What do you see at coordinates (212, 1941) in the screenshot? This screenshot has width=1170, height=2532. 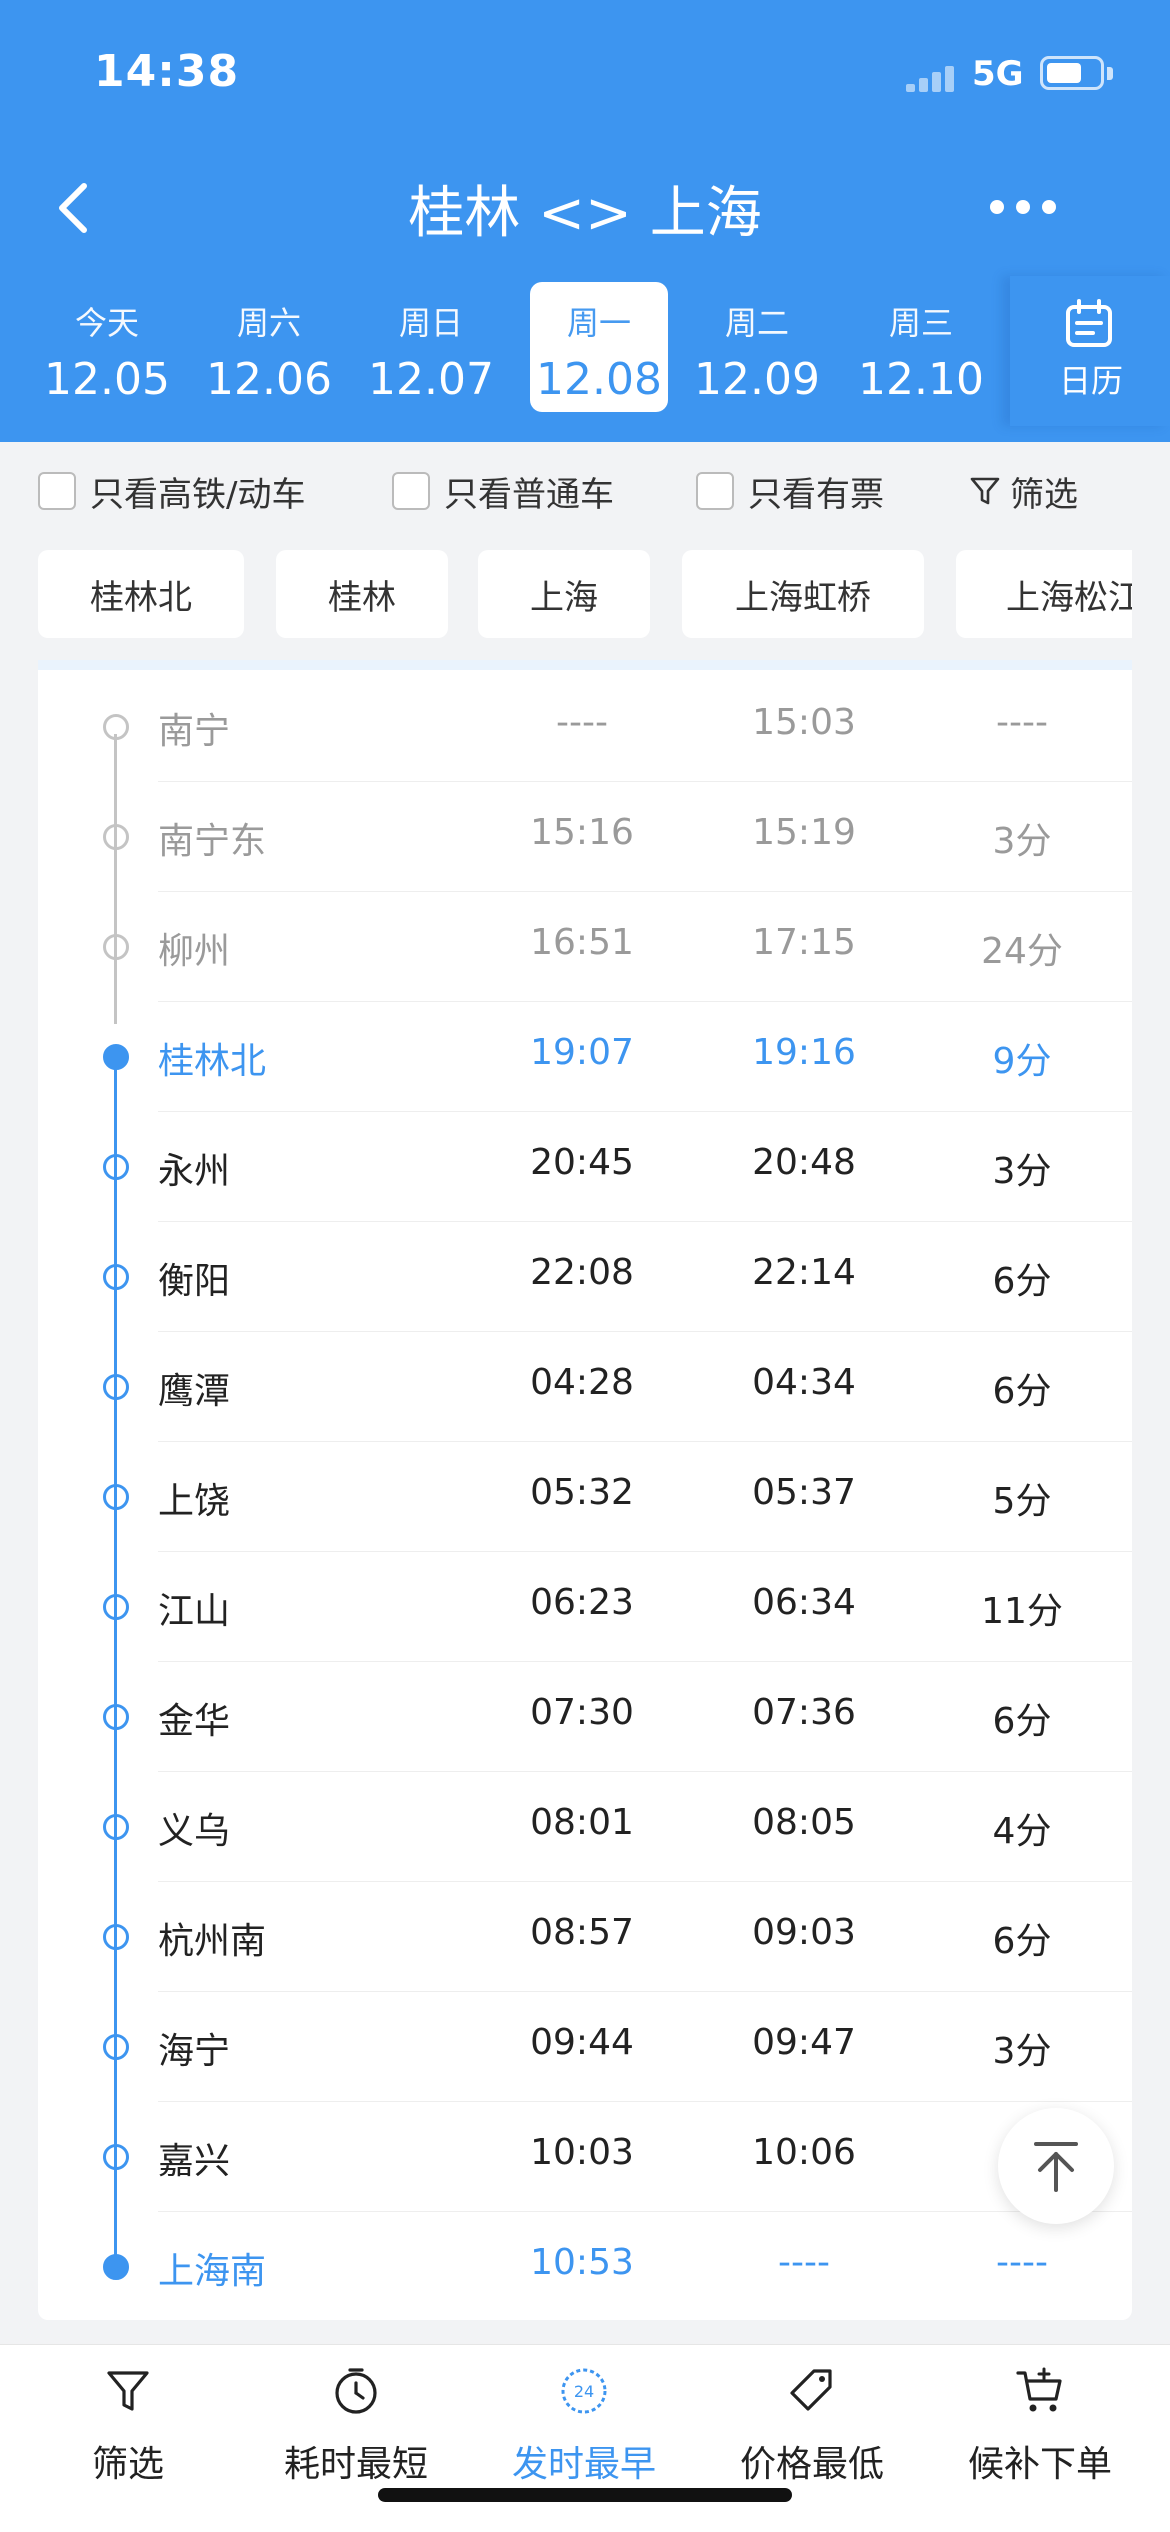 I see `stop-name: 杭州南` at bounding box center [212, 1941].